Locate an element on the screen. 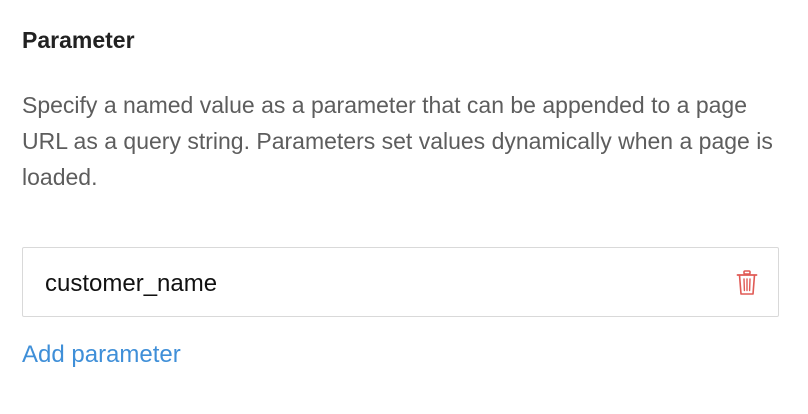 The image size is (808, 414). trash-icon is located at coordinates (747, 283).